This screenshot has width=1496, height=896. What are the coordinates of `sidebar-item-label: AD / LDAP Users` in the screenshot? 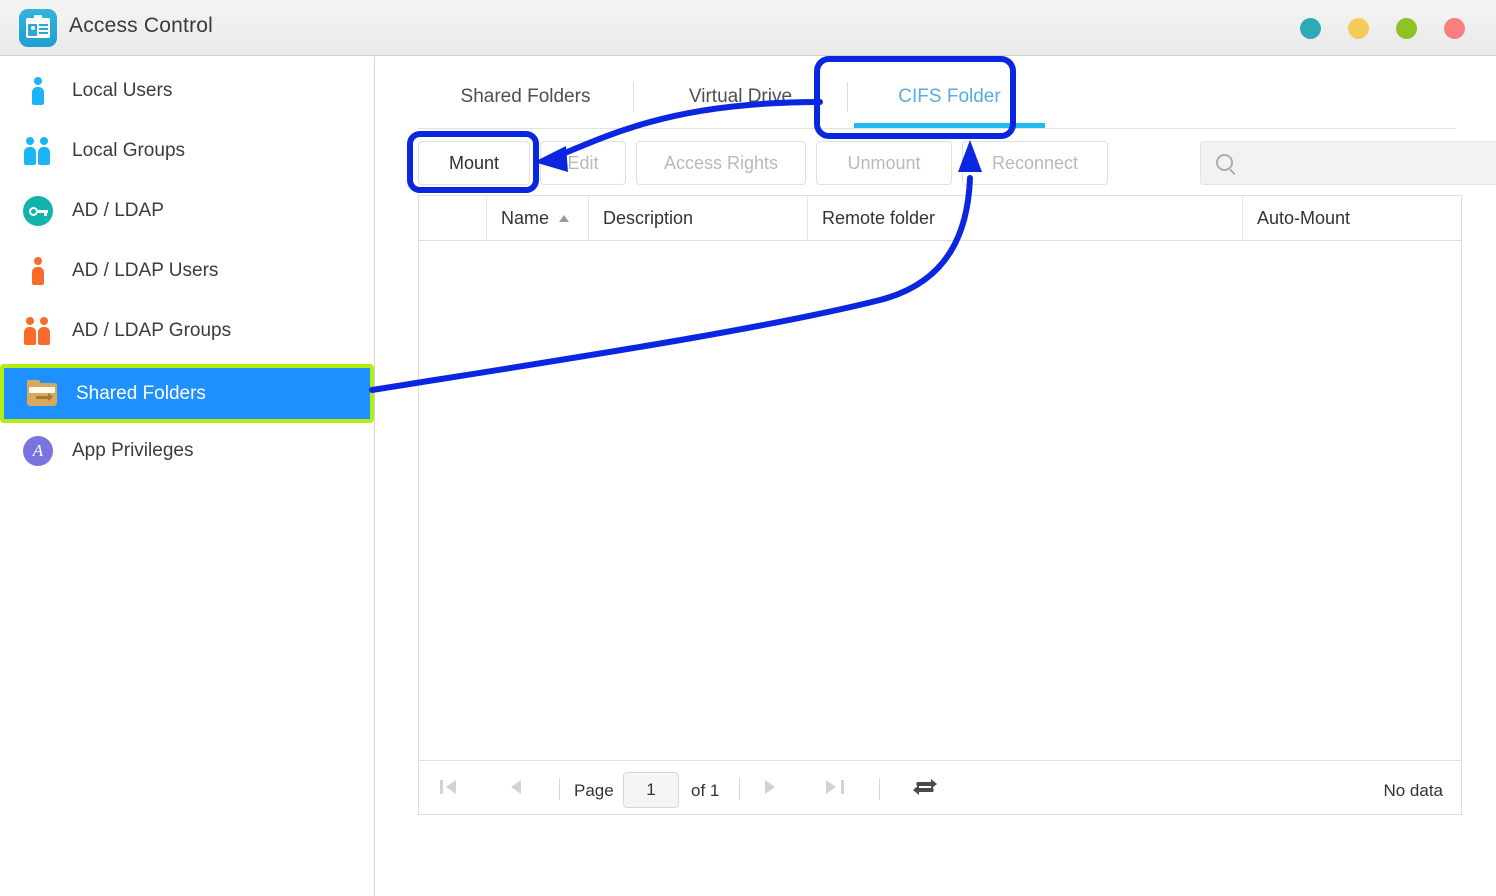 It's located at (145, 270).